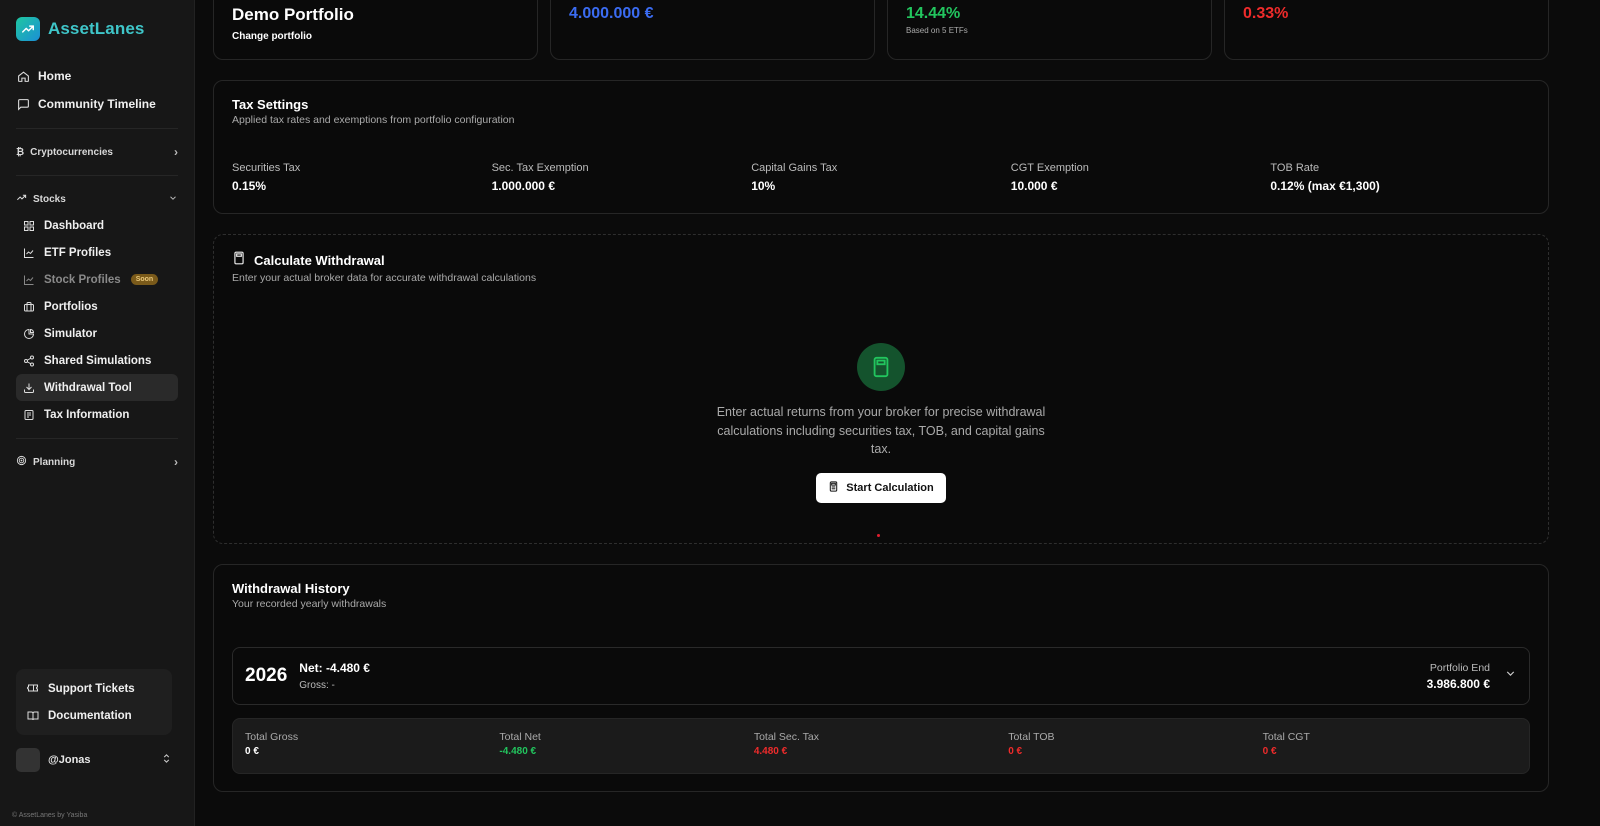 This screenshot has width=1600, height=826. I want to click on brand-name: AssetLanes, so click(96, 28).